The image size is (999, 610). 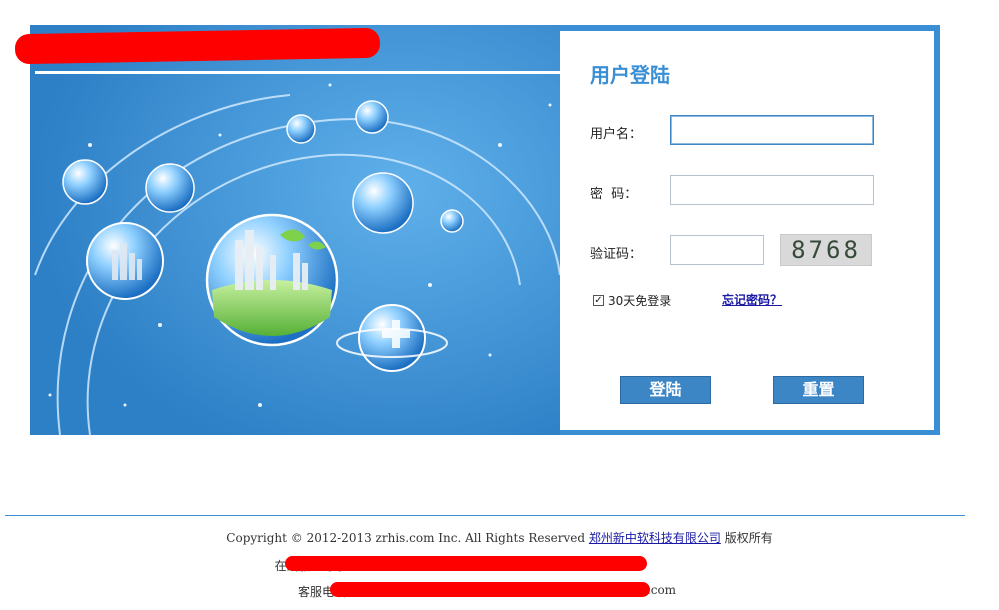 I want to click on captcha-image: 8768, so click(x=826, y=250).